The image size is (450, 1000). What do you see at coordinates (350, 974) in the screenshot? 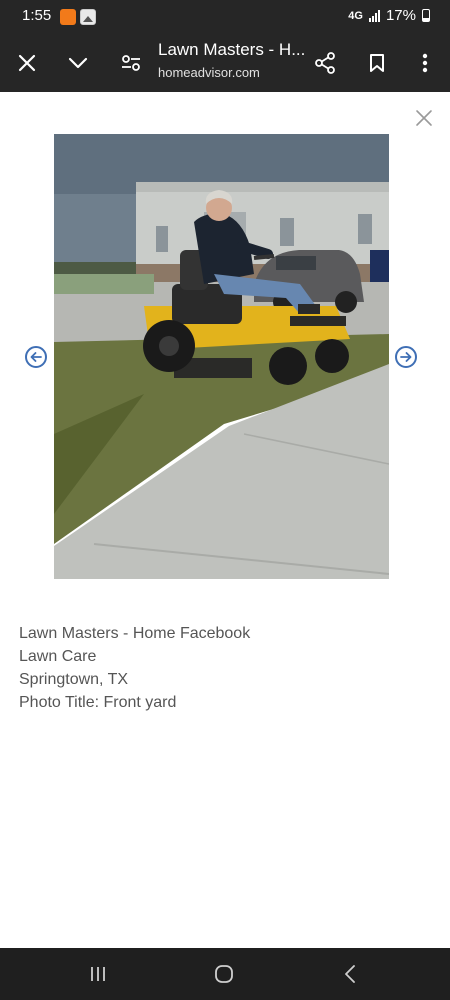
I see `back-icon` at bounding box center [350, 974].